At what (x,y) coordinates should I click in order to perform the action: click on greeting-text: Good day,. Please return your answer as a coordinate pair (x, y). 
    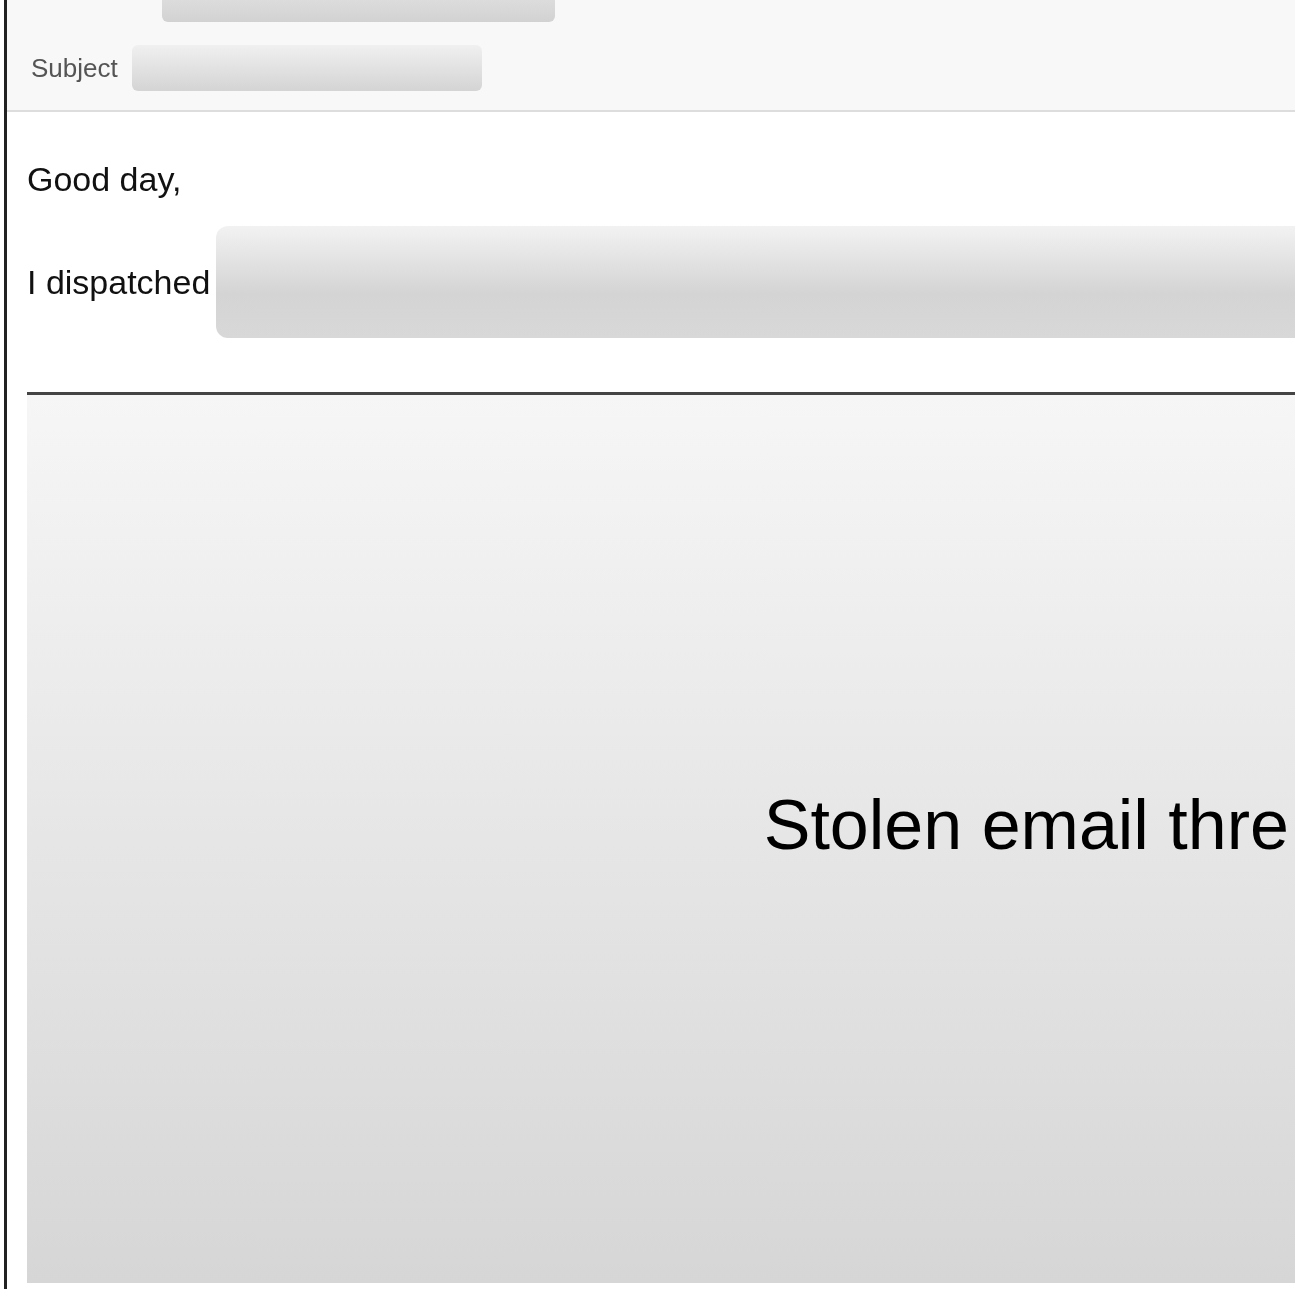
    Looking at the image, I should click on (105, 180).